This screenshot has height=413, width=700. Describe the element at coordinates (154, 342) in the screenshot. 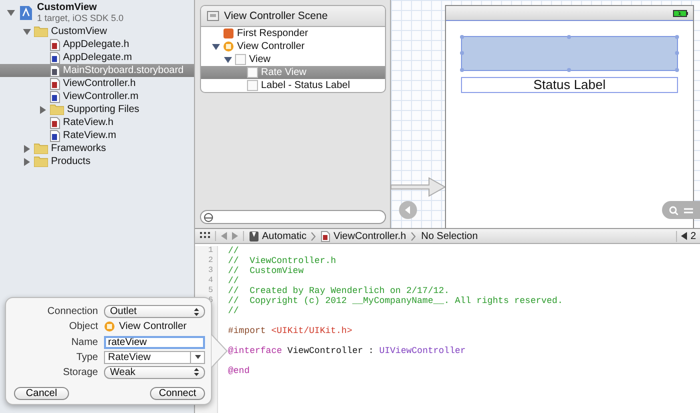

I see `name-field: rateView` at that location.